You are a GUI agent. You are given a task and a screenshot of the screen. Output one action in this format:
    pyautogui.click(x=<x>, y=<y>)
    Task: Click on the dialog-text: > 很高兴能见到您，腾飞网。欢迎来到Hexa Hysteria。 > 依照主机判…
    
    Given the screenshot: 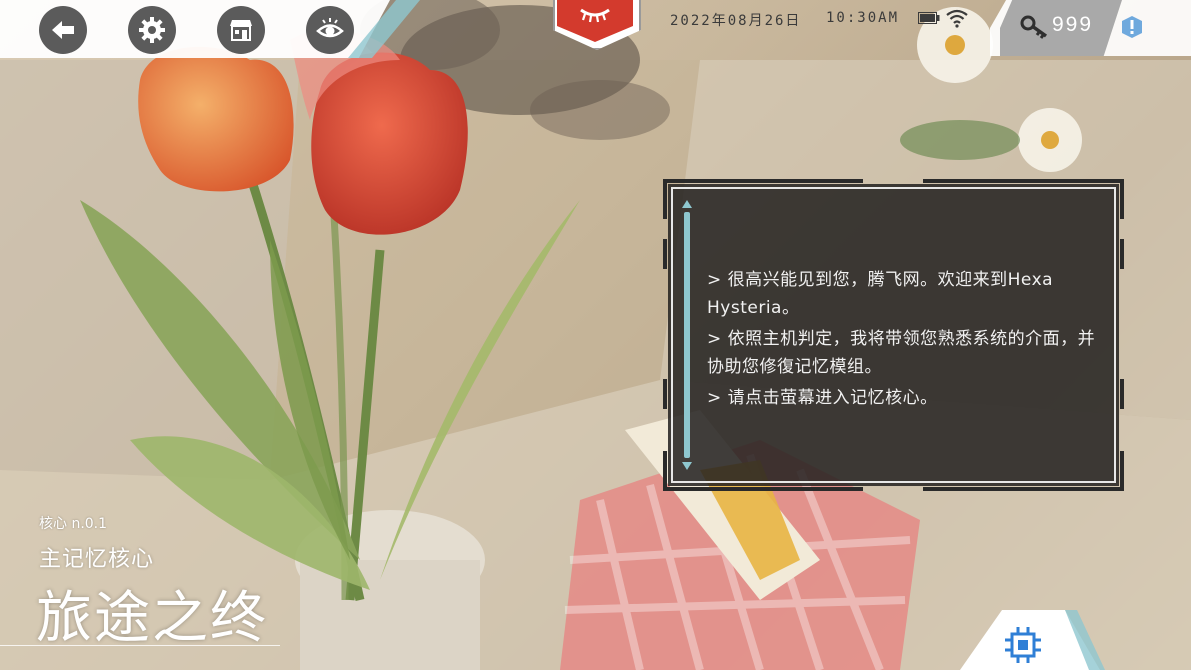 What is the action you would take?
    pyautogui.click(x=904, y=340)
    